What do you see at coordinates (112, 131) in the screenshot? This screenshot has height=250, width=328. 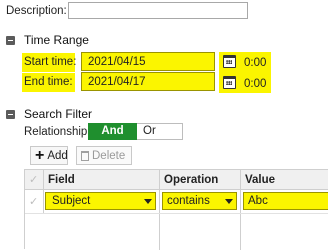 I see `toggle-and: And` at bounding box center [112, 131].